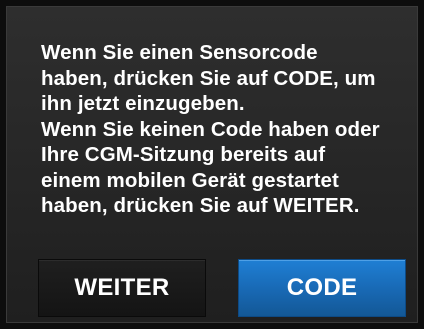 The height and width of the screenshot is (329, 424). I want to click on code-button-label: CODE, so click(322, 287).